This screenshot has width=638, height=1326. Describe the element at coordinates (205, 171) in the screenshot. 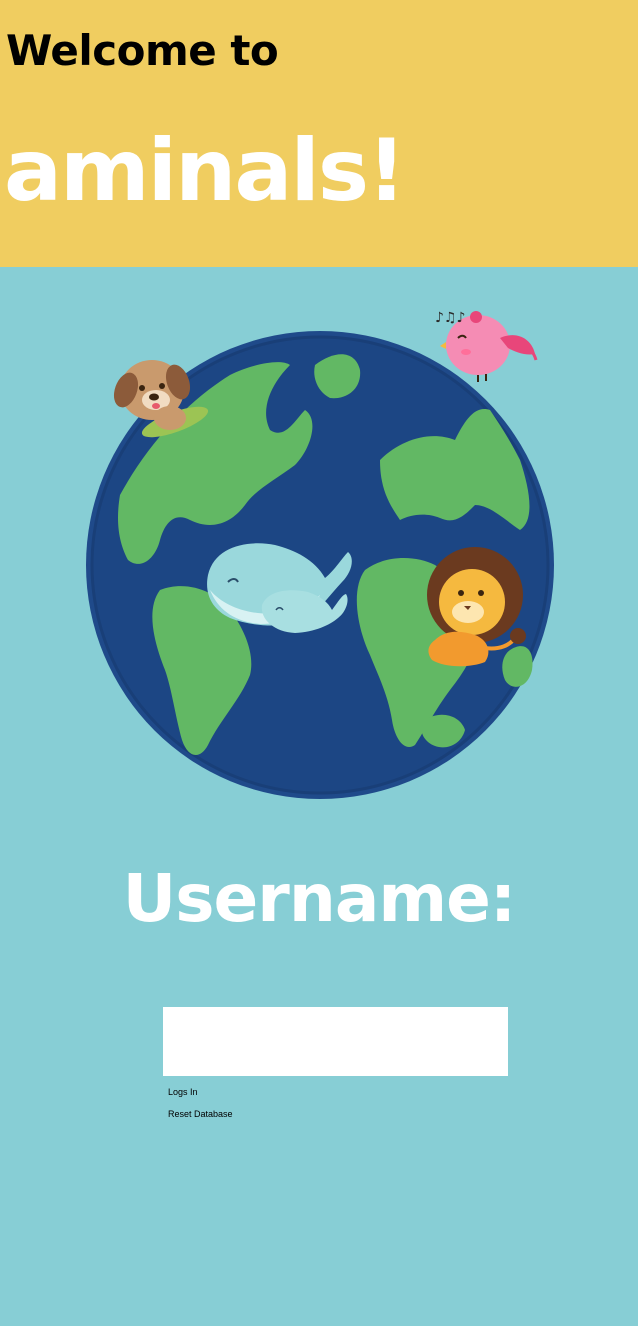

I see `brand-title: aminals!` at that location.